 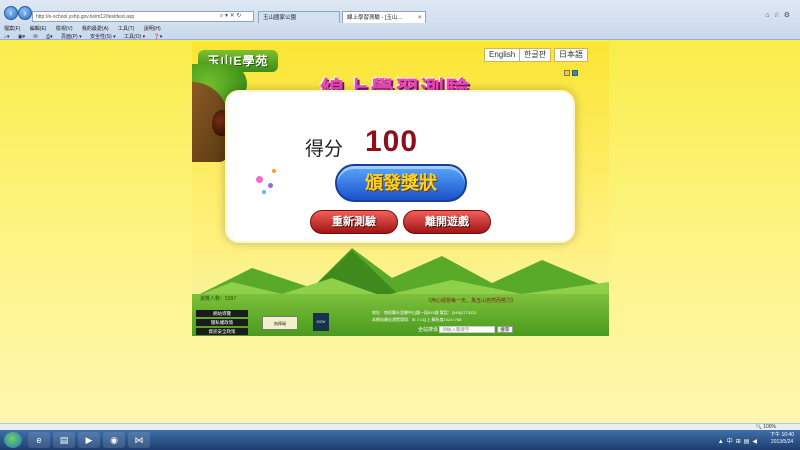 What do you see at coordinates (89, 440) in the screenshot?
I see `media-player-taskbar-icon: ▶` at bounding box center [89, 440].